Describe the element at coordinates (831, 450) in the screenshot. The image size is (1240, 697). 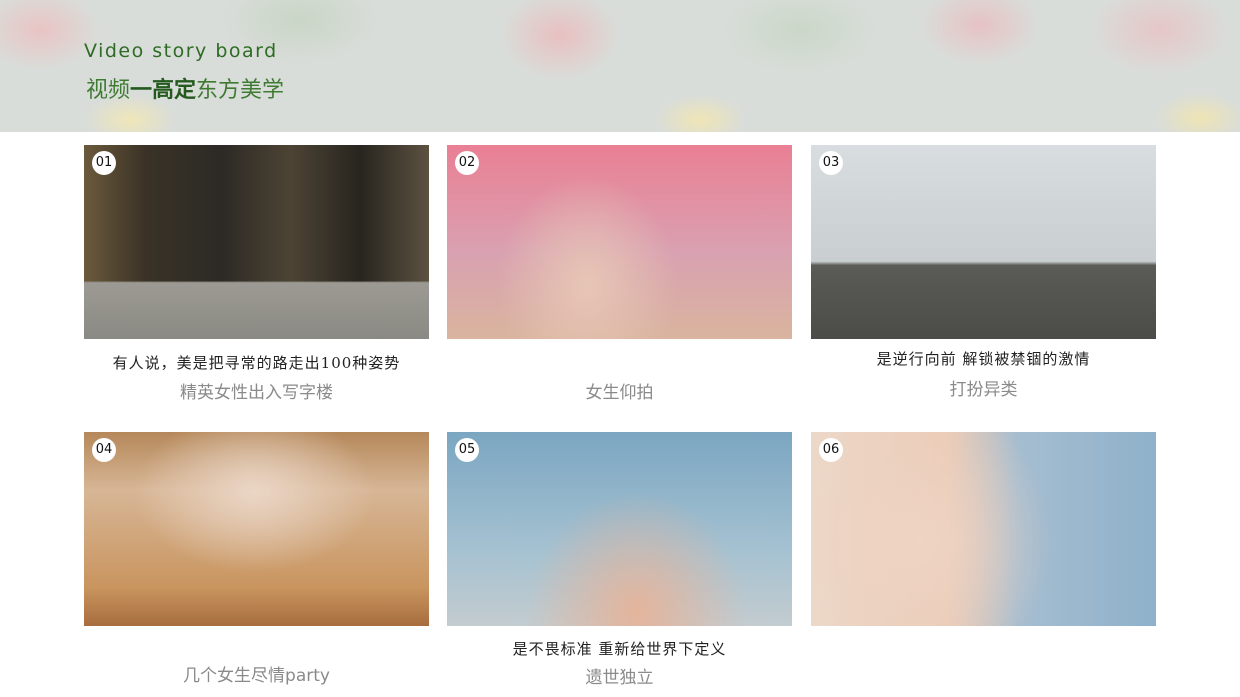
I see `frame-number-badge: 06` at that location.